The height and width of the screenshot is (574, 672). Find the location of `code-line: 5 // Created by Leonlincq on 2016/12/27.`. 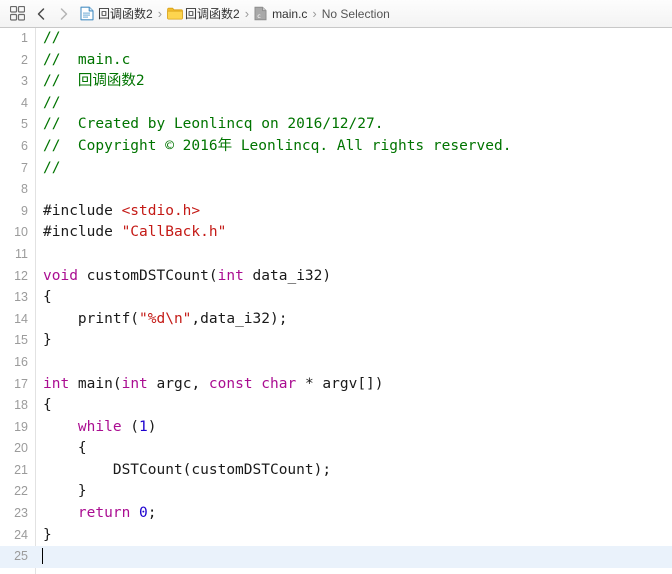

code-line: 5 // Created by Leonlincq on 2016/12/27. is located at coordinates (336, 125).